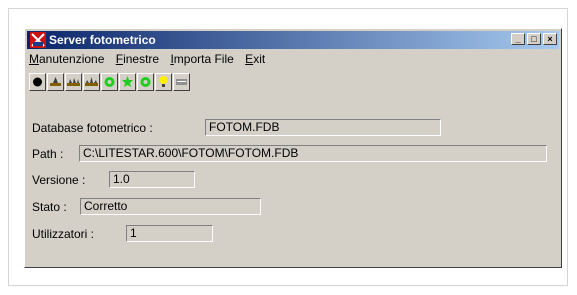 Image resolution: width=577 pixels, height=295 pixels. What do you see at coordinates (550, 39) in the screenshot?
I see `close-button: ×` at bounding box center [550, 39].